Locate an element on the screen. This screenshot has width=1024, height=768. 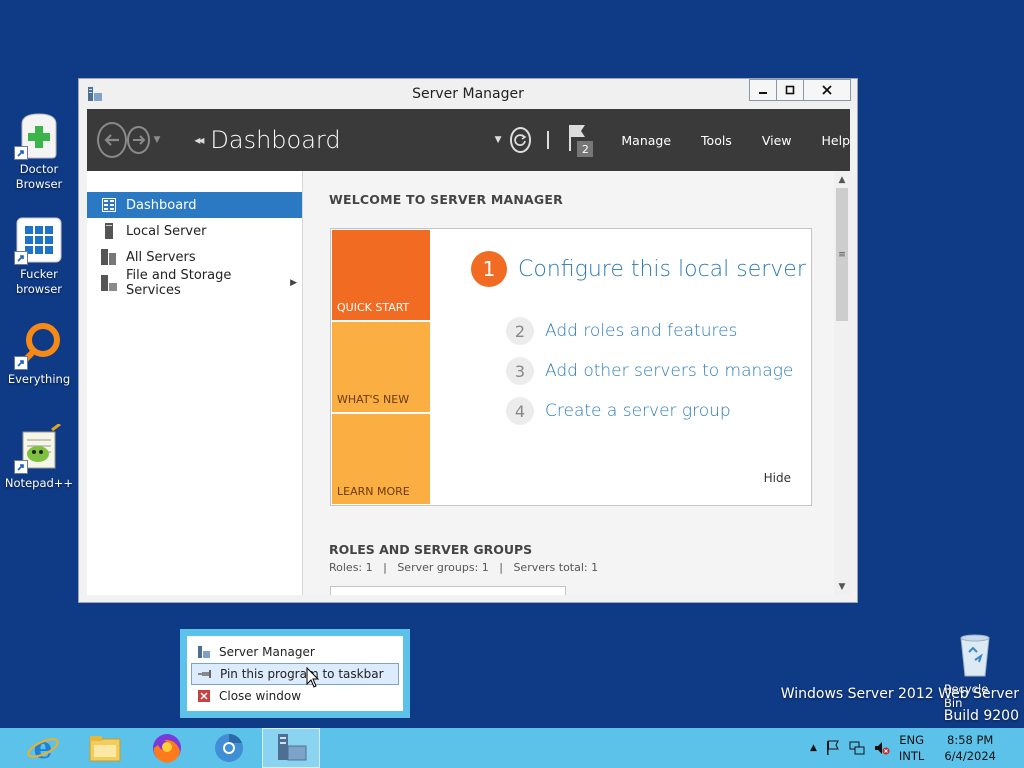
taskbar-app-internet-explorer: e is located at coordinates (43, 748).